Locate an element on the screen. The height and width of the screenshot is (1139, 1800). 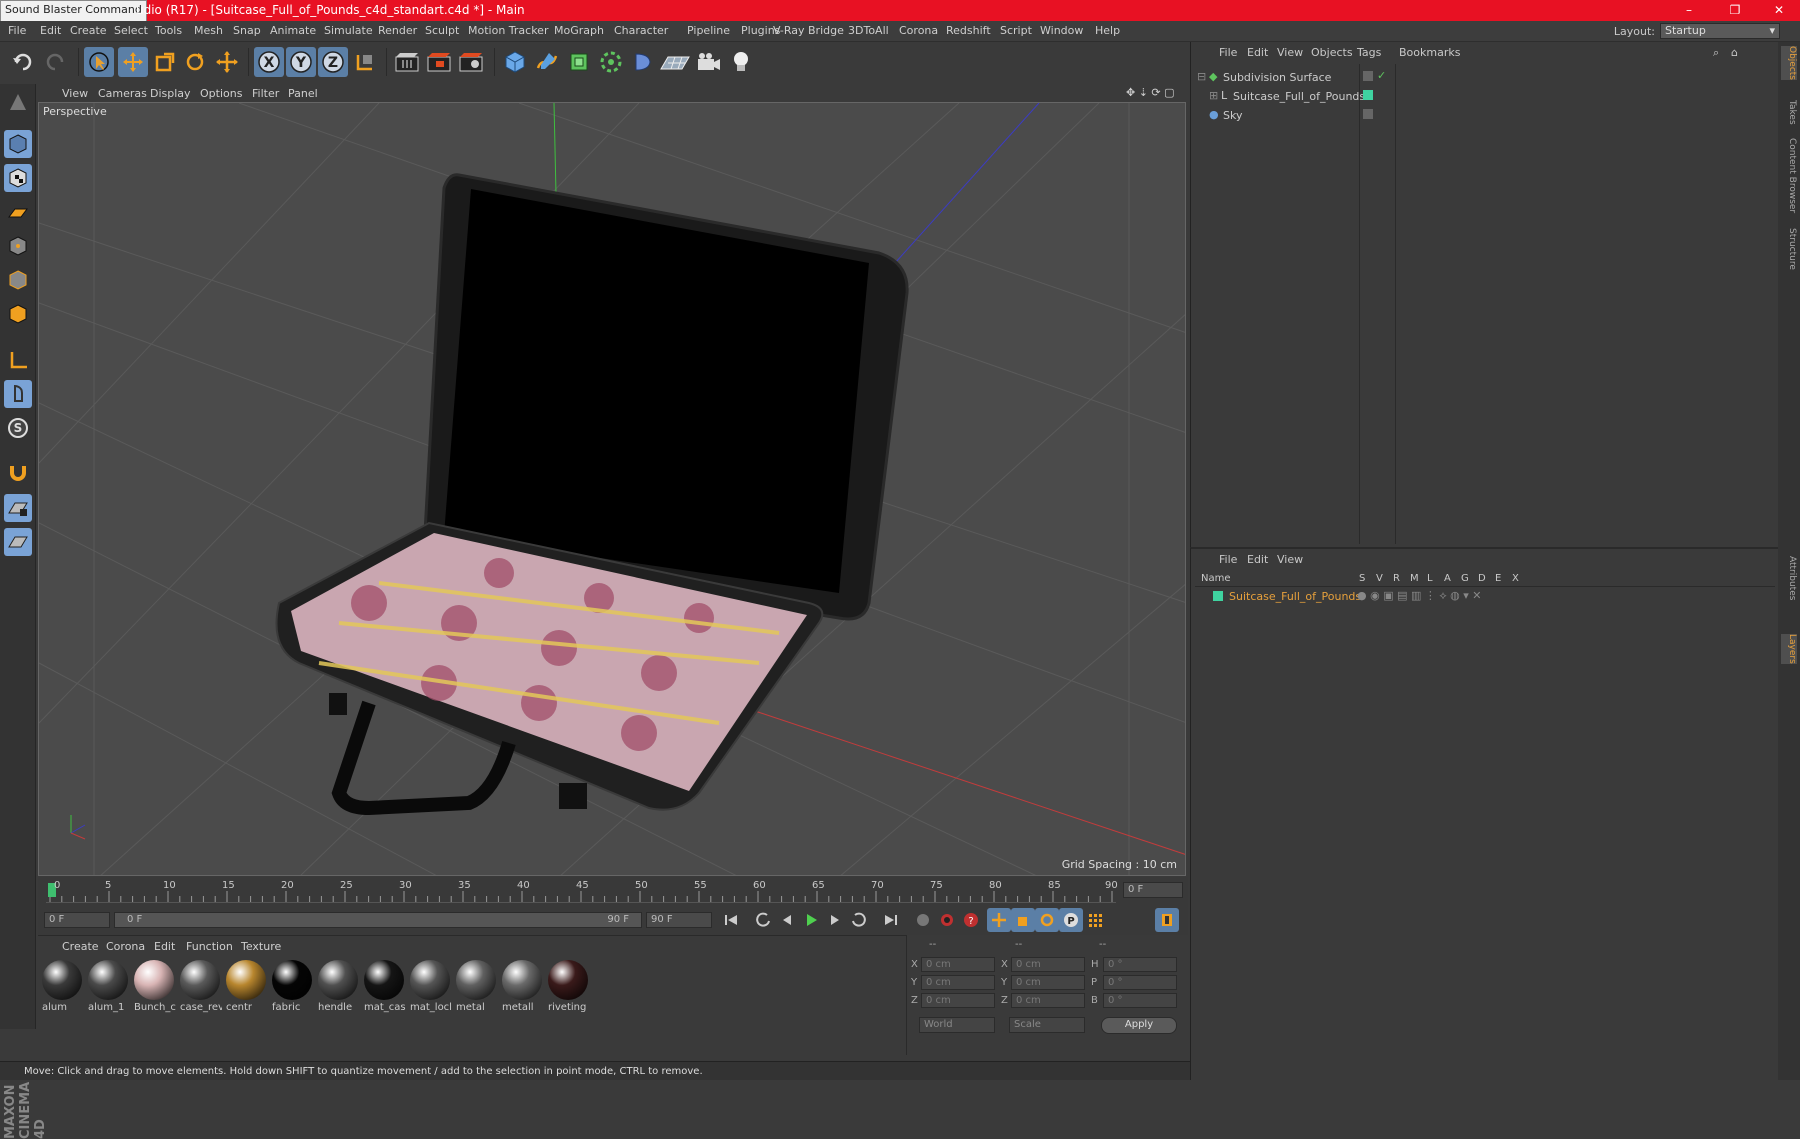
layer-toggle-icons: ● ◉ ▣ ▤ ▥ ⋮ ⟡ ◍ ▾ ✕ is located at coordinates (1419, 596).